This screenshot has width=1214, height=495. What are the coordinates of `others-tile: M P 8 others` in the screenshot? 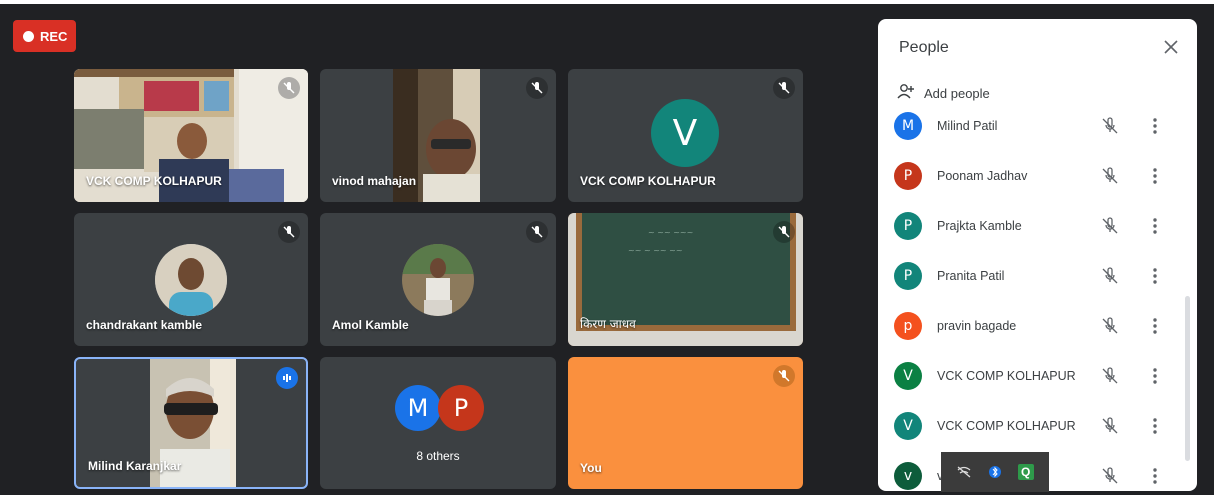 It's located at (438, 423).